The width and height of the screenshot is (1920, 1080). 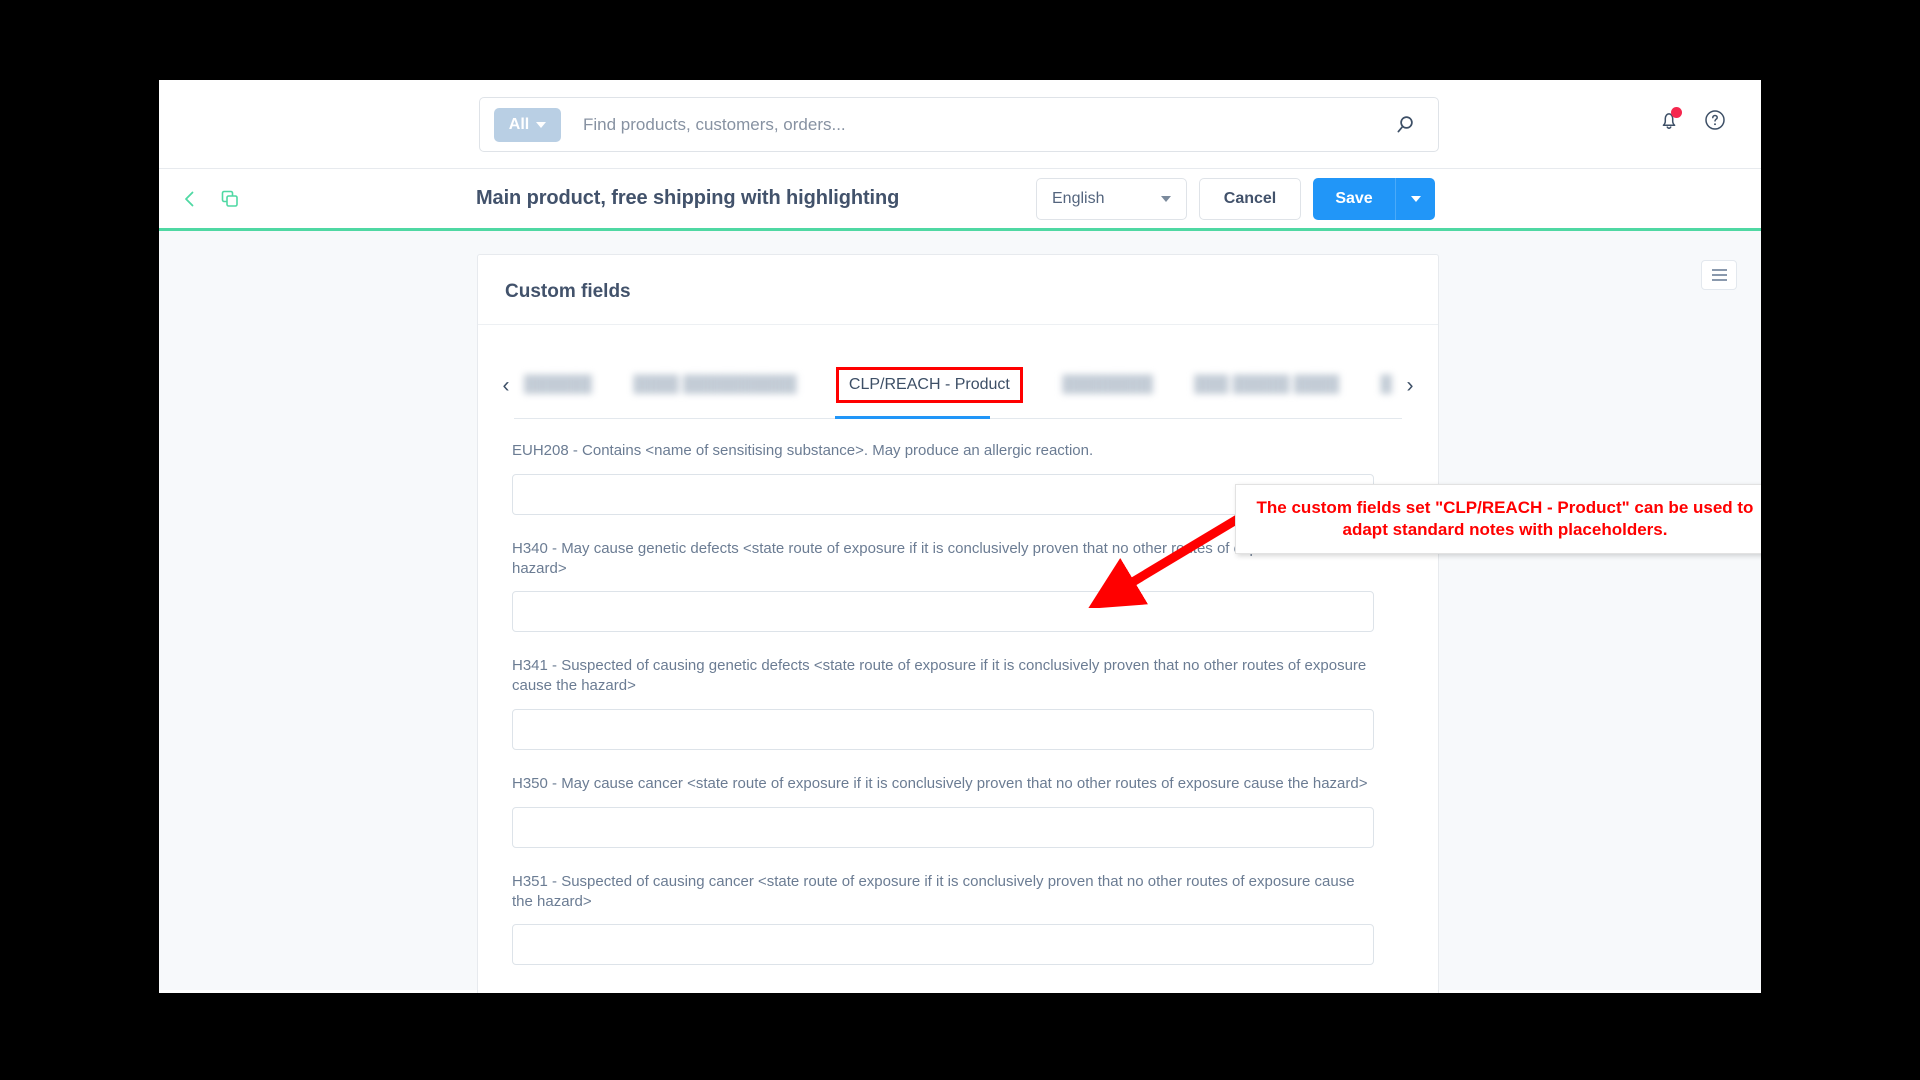 What do you see at coordinates (958, 324) in the screenshot?
I see `divider` at bounding box center [958, 324].